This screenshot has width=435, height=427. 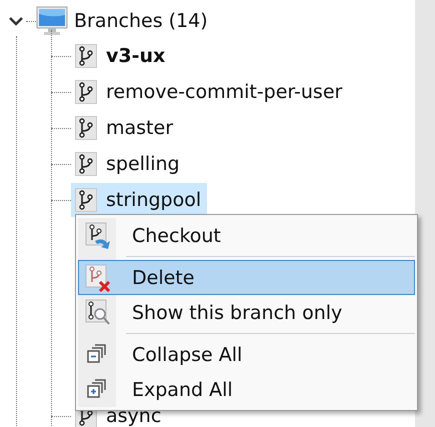 What do you see at coordinates (246, 277) in the screenshot?
I see `menu-item: Delete` at bounding box center [246, 277].